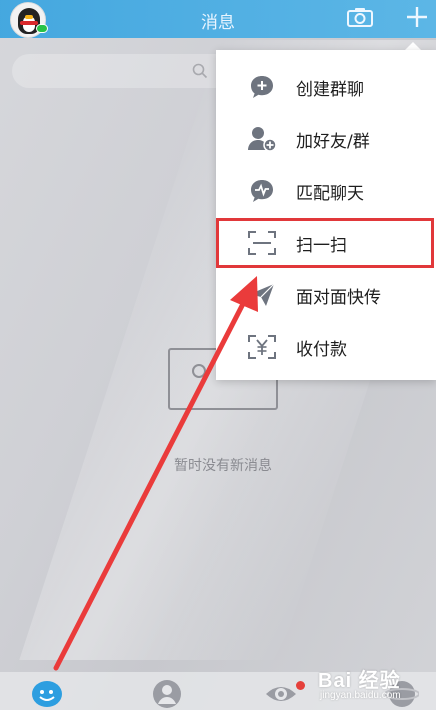  What do you see at coordinates (223, 466) in the screenshot?
I see `empty-state-text: 暂时没有新消息` at bounding box center [223, 466].